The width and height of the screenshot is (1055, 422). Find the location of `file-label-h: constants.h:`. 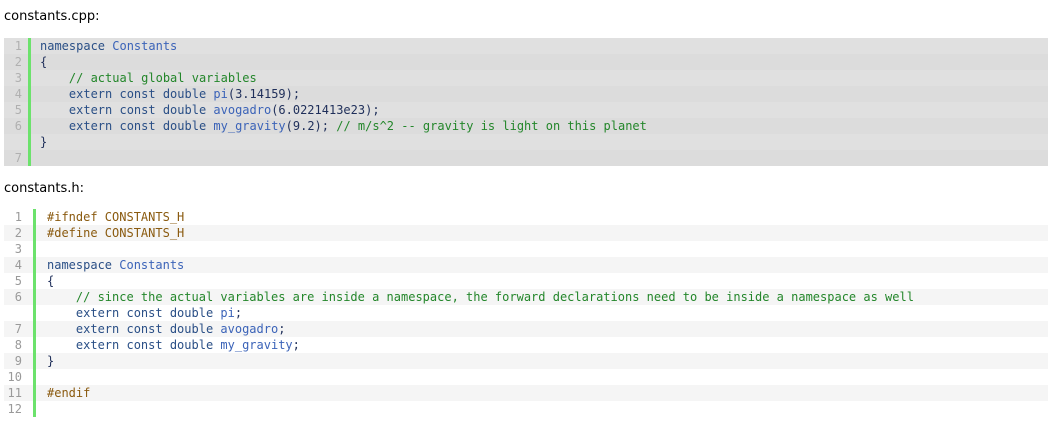

file-label-h: constants.h: is located at coordinates (44, 188).